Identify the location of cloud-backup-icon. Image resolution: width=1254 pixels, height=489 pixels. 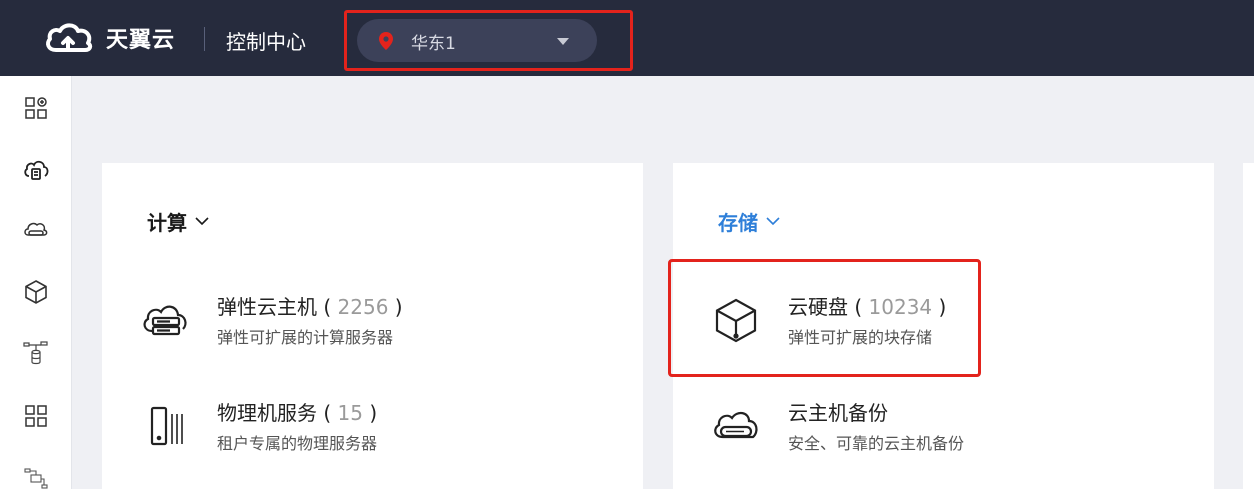
(736, 426).